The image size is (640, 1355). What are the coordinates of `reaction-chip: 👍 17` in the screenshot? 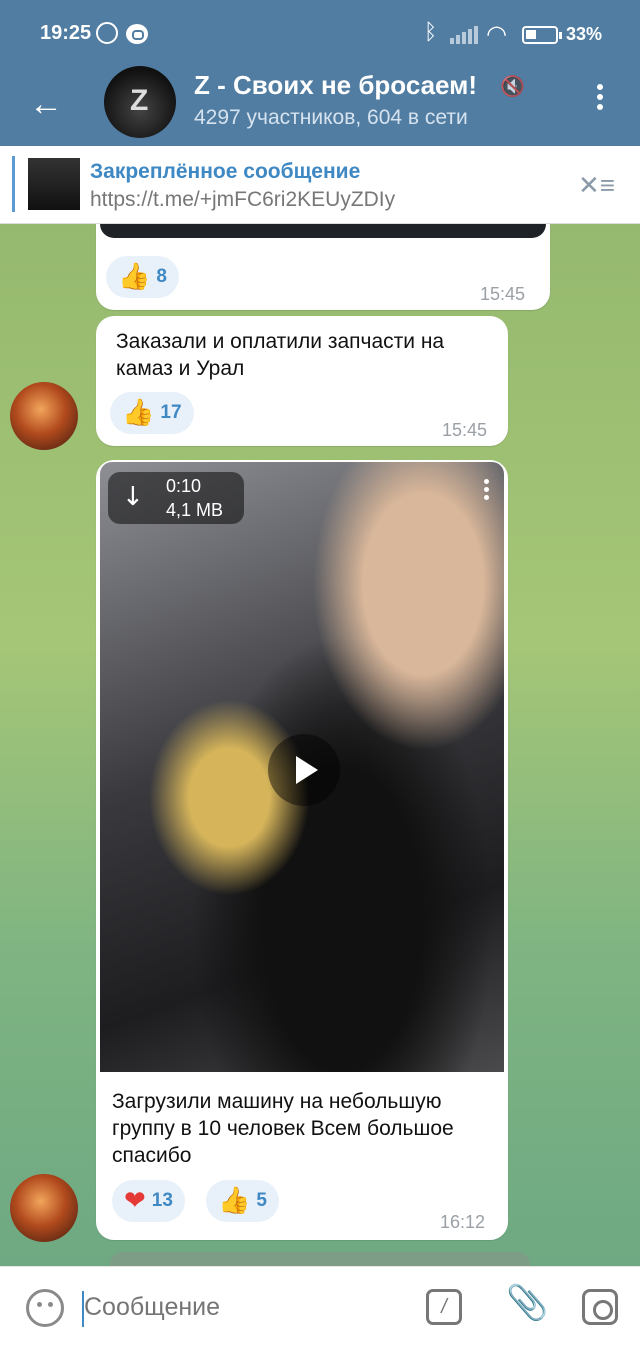 It's located at (152, 413).